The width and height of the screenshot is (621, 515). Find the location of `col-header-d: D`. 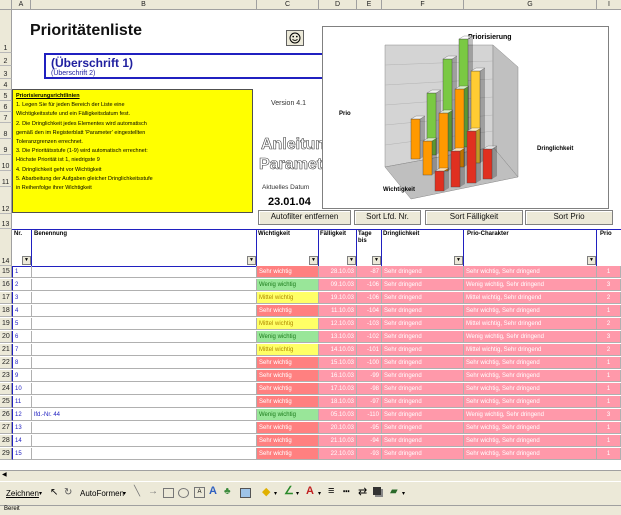

col-header-d: D is located at coordinates (338, 5).